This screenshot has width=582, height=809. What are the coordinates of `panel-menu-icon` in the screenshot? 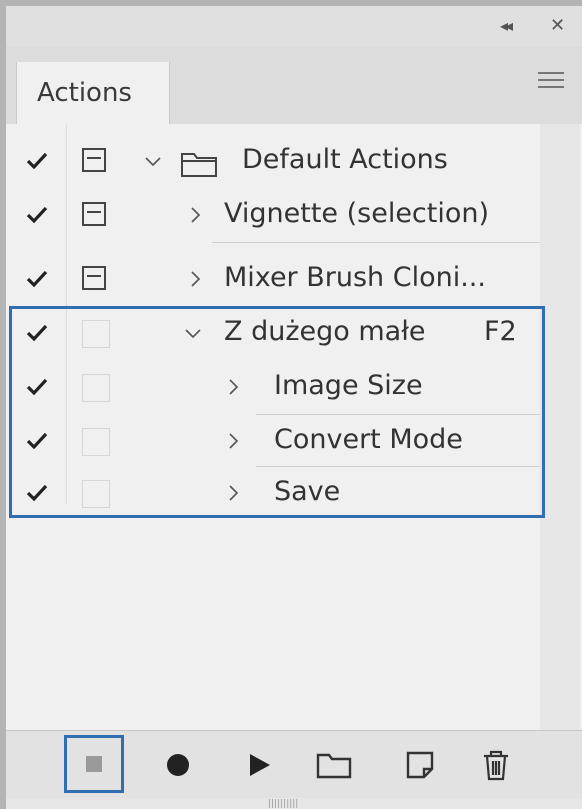 It's located at (552, 83).